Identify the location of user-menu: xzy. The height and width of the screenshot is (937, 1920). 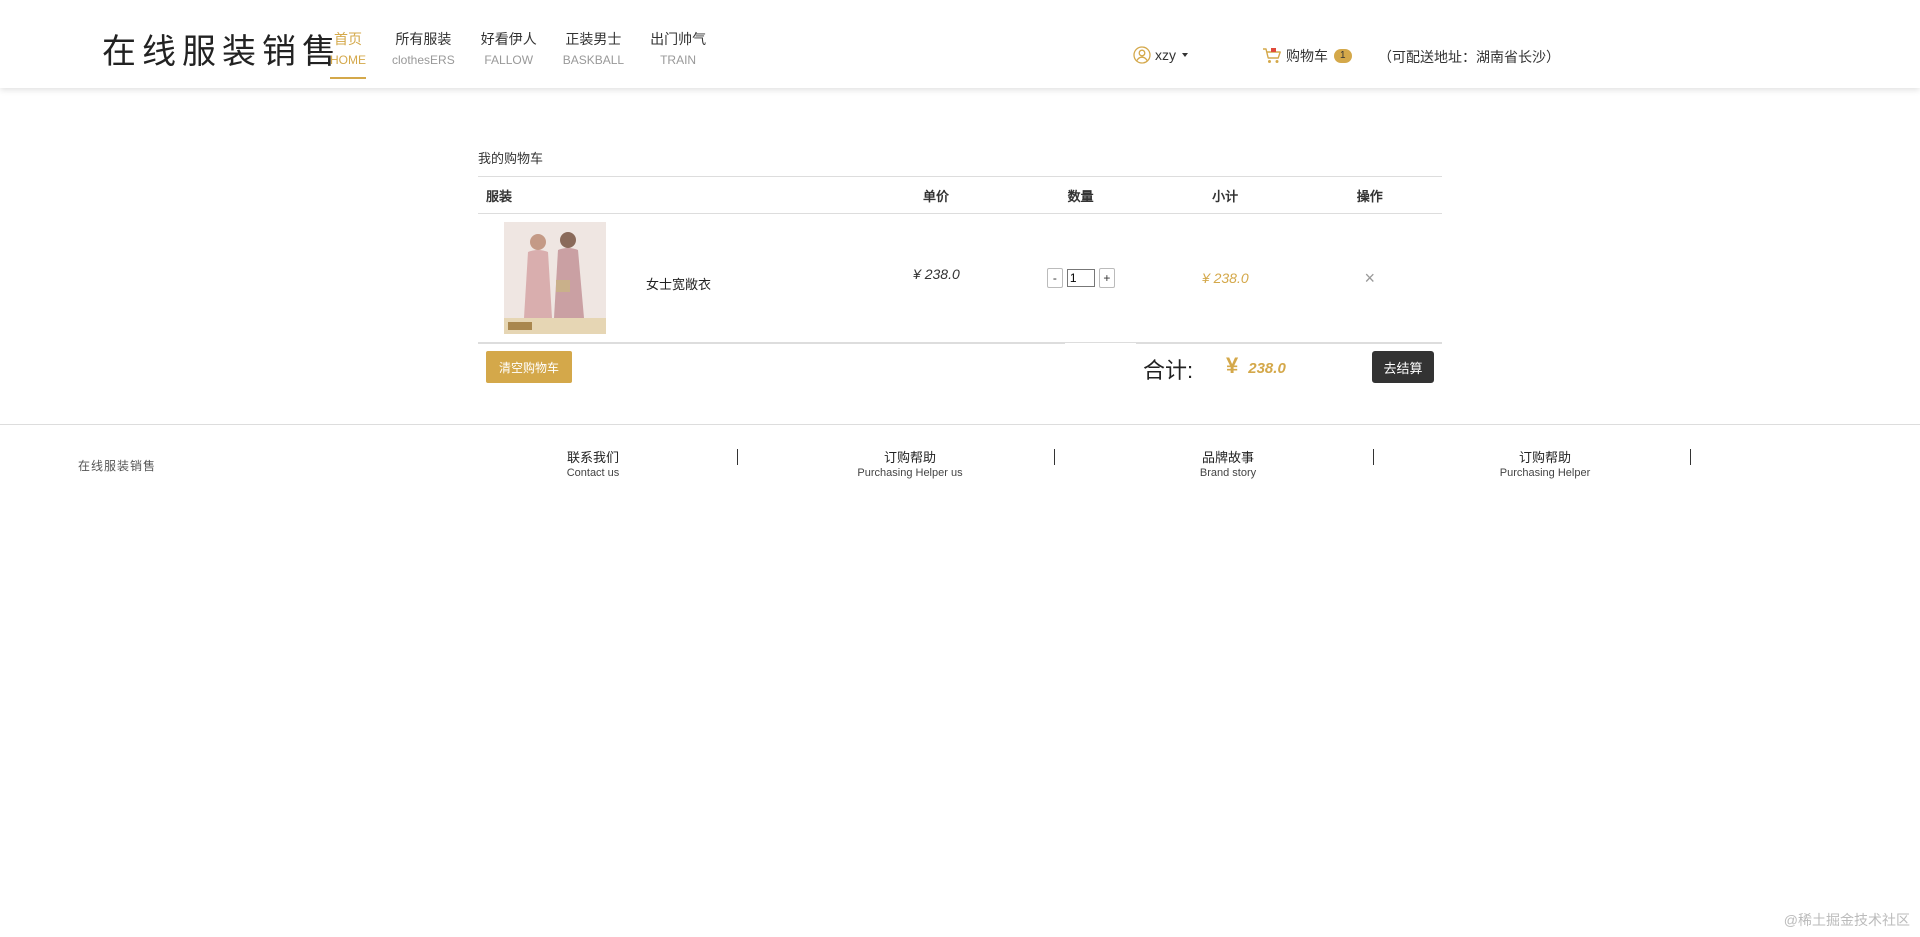
(1160, 55).